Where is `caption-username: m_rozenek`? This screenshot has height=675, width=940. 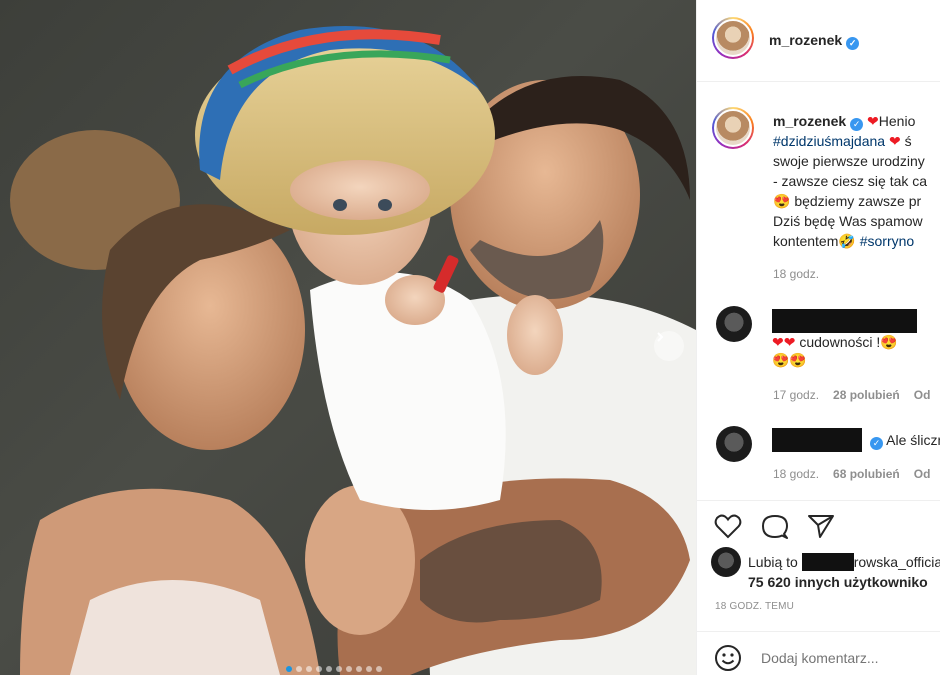
caption-username: m_rozenek is located at coordinates (809, 121).